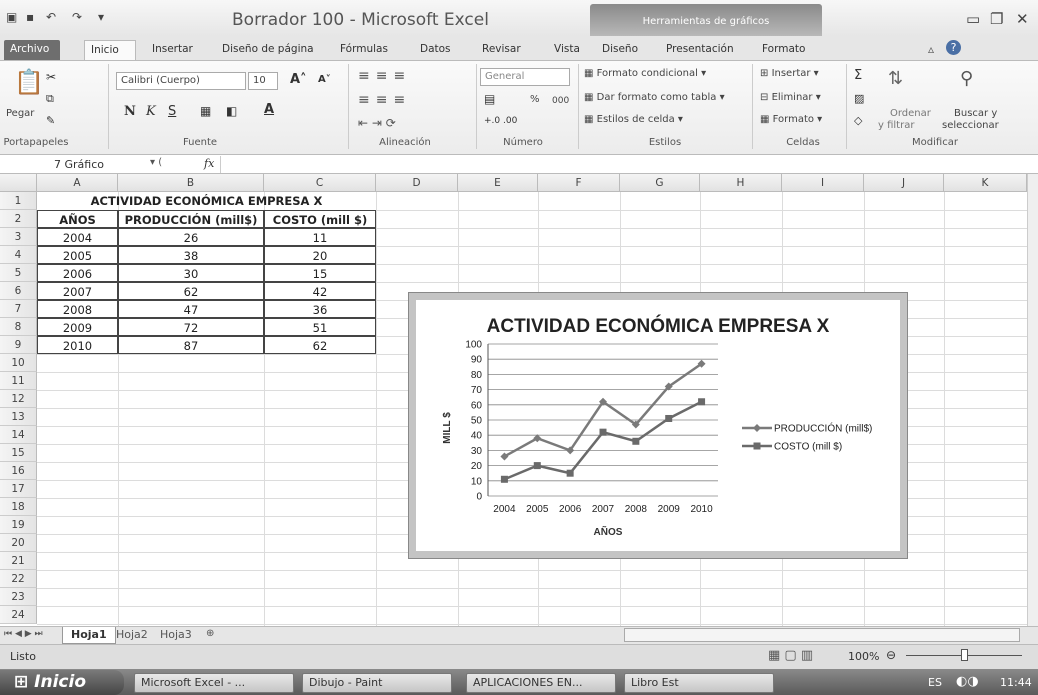 Image resolution: width=1038 pixels, height=695 pixels. Describe the element at coordinates (859, 98) in the screenshot. I see `fill-icon: ▨` at that location.